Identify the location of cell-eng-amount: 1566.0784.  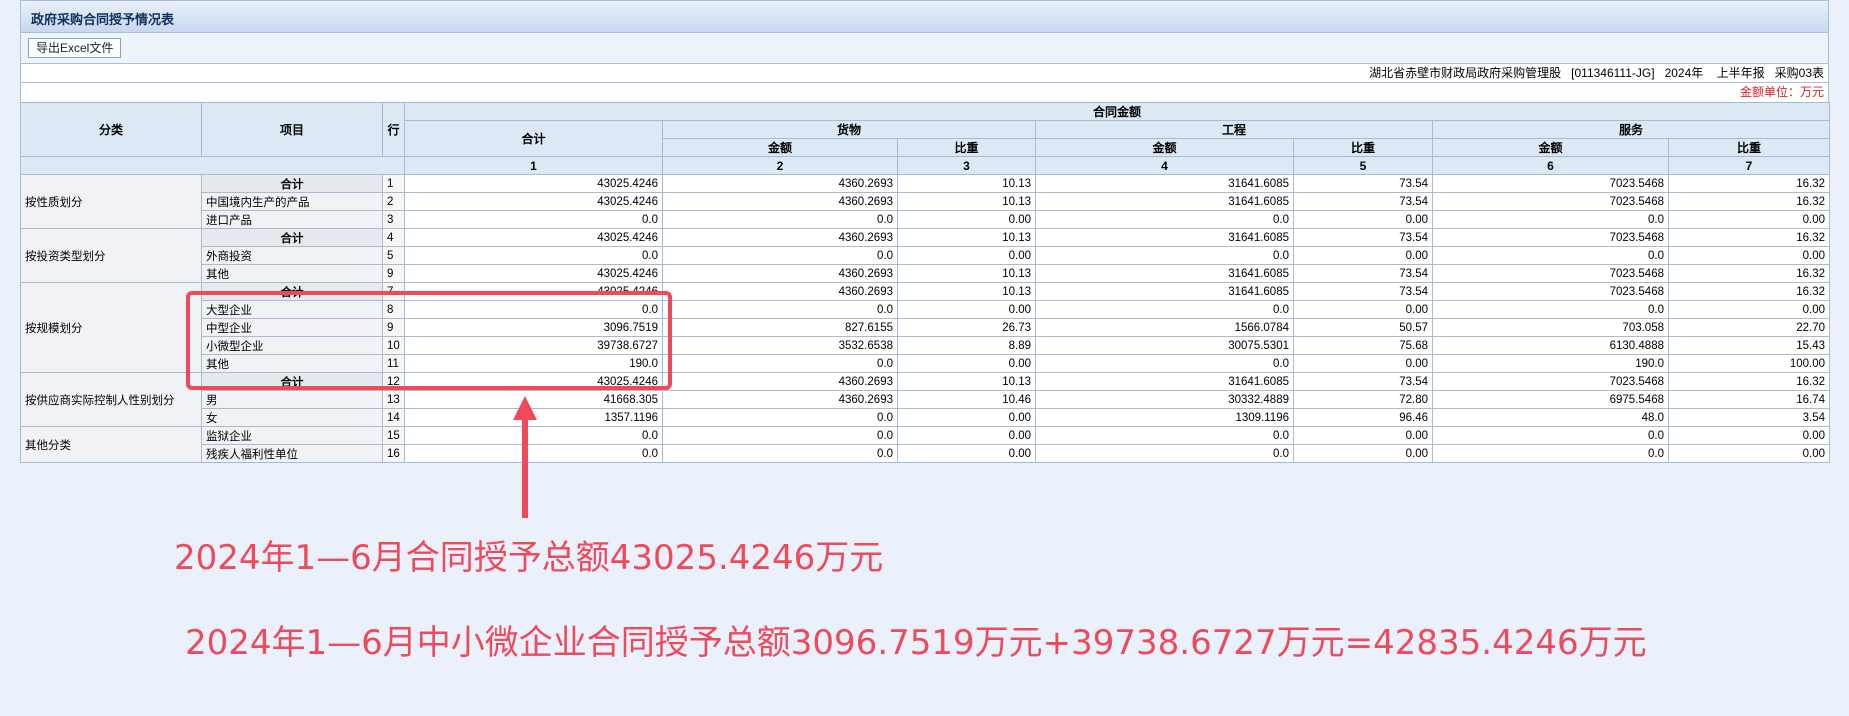
(1164, 327).